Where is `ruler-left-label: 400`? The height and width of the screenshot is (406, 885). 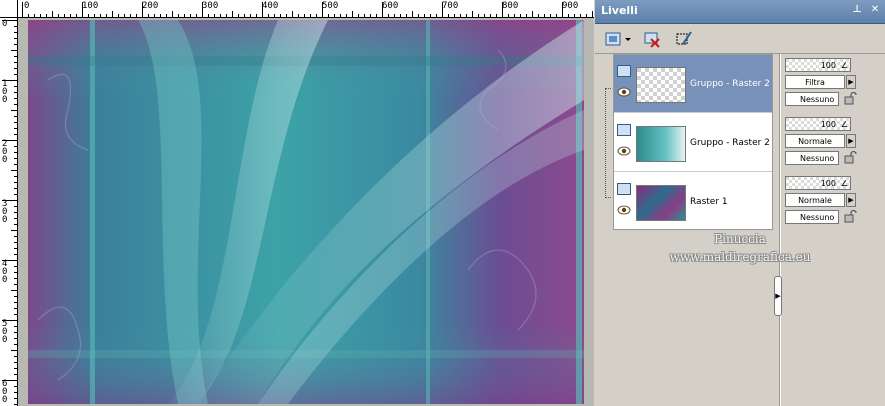 ruler-left-label: 400 is located at coordinates (5, 272).